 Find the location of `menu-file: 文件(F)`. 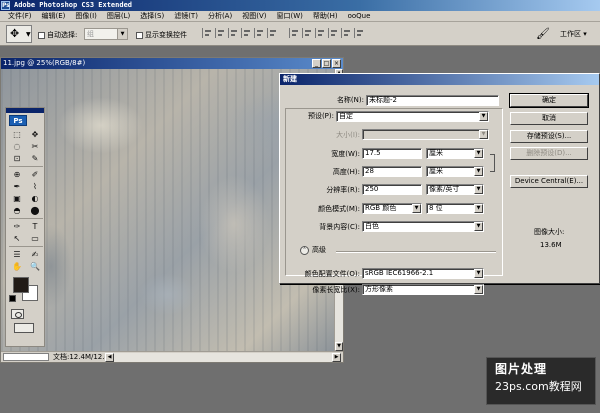

menu-file: 文件(F) is located at coordinates (20, 16).